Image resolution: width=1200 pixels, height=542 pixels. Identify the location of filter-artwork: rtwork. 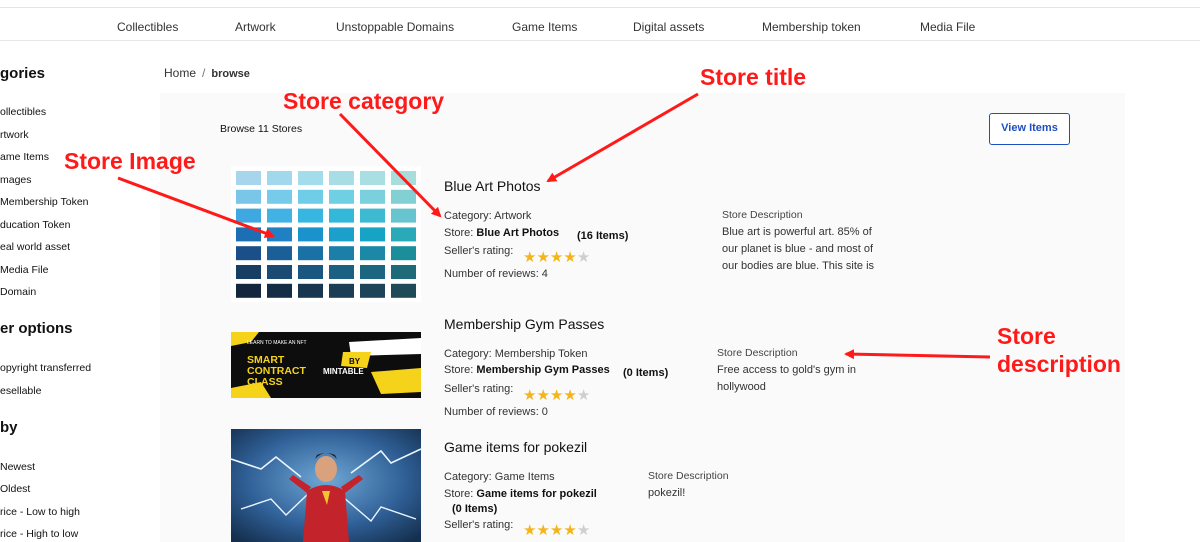
(14, 135).